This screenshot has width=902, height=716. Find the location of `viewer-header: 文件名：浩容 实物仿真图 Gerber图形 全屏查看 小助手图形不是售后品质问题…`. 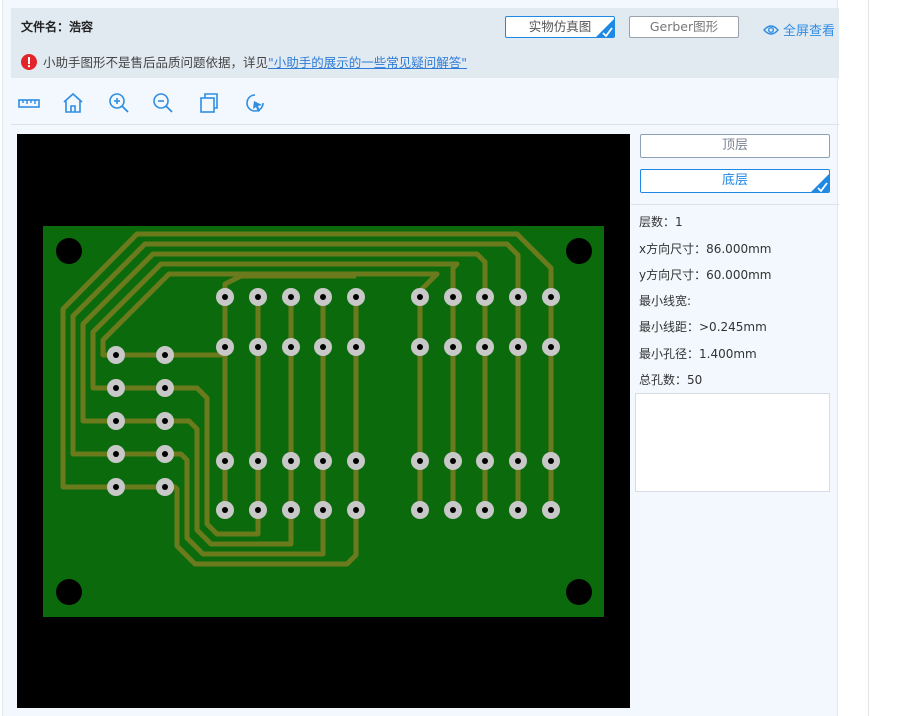

viewer-header: 文件名：浩容 实物仿真图 Gerber图形 全屏查看 小助手图形不是售后品质问题… is located at coordinates (425, 43).